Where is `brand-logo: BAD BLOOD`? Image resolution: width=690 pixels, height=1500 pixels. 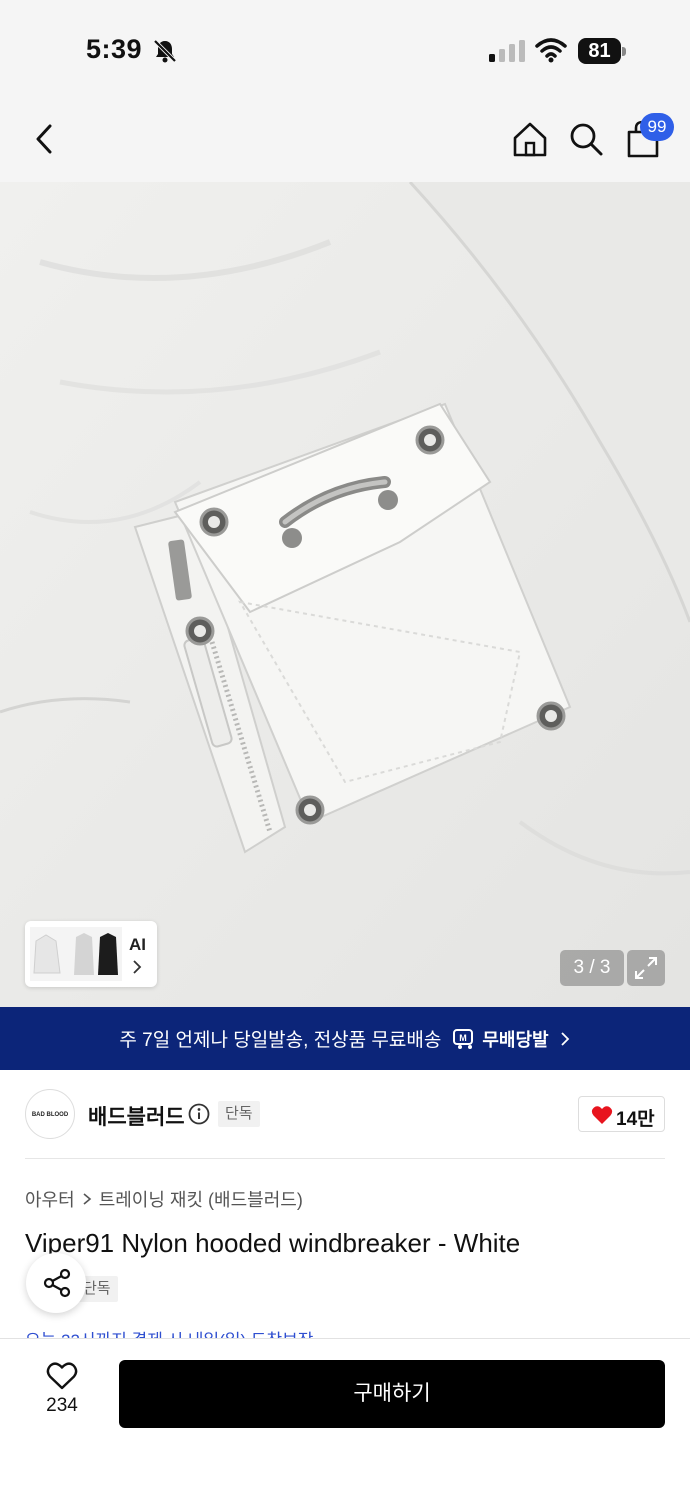
brand-logo: BAD BLOOD is located at coordinates (50, 1114).